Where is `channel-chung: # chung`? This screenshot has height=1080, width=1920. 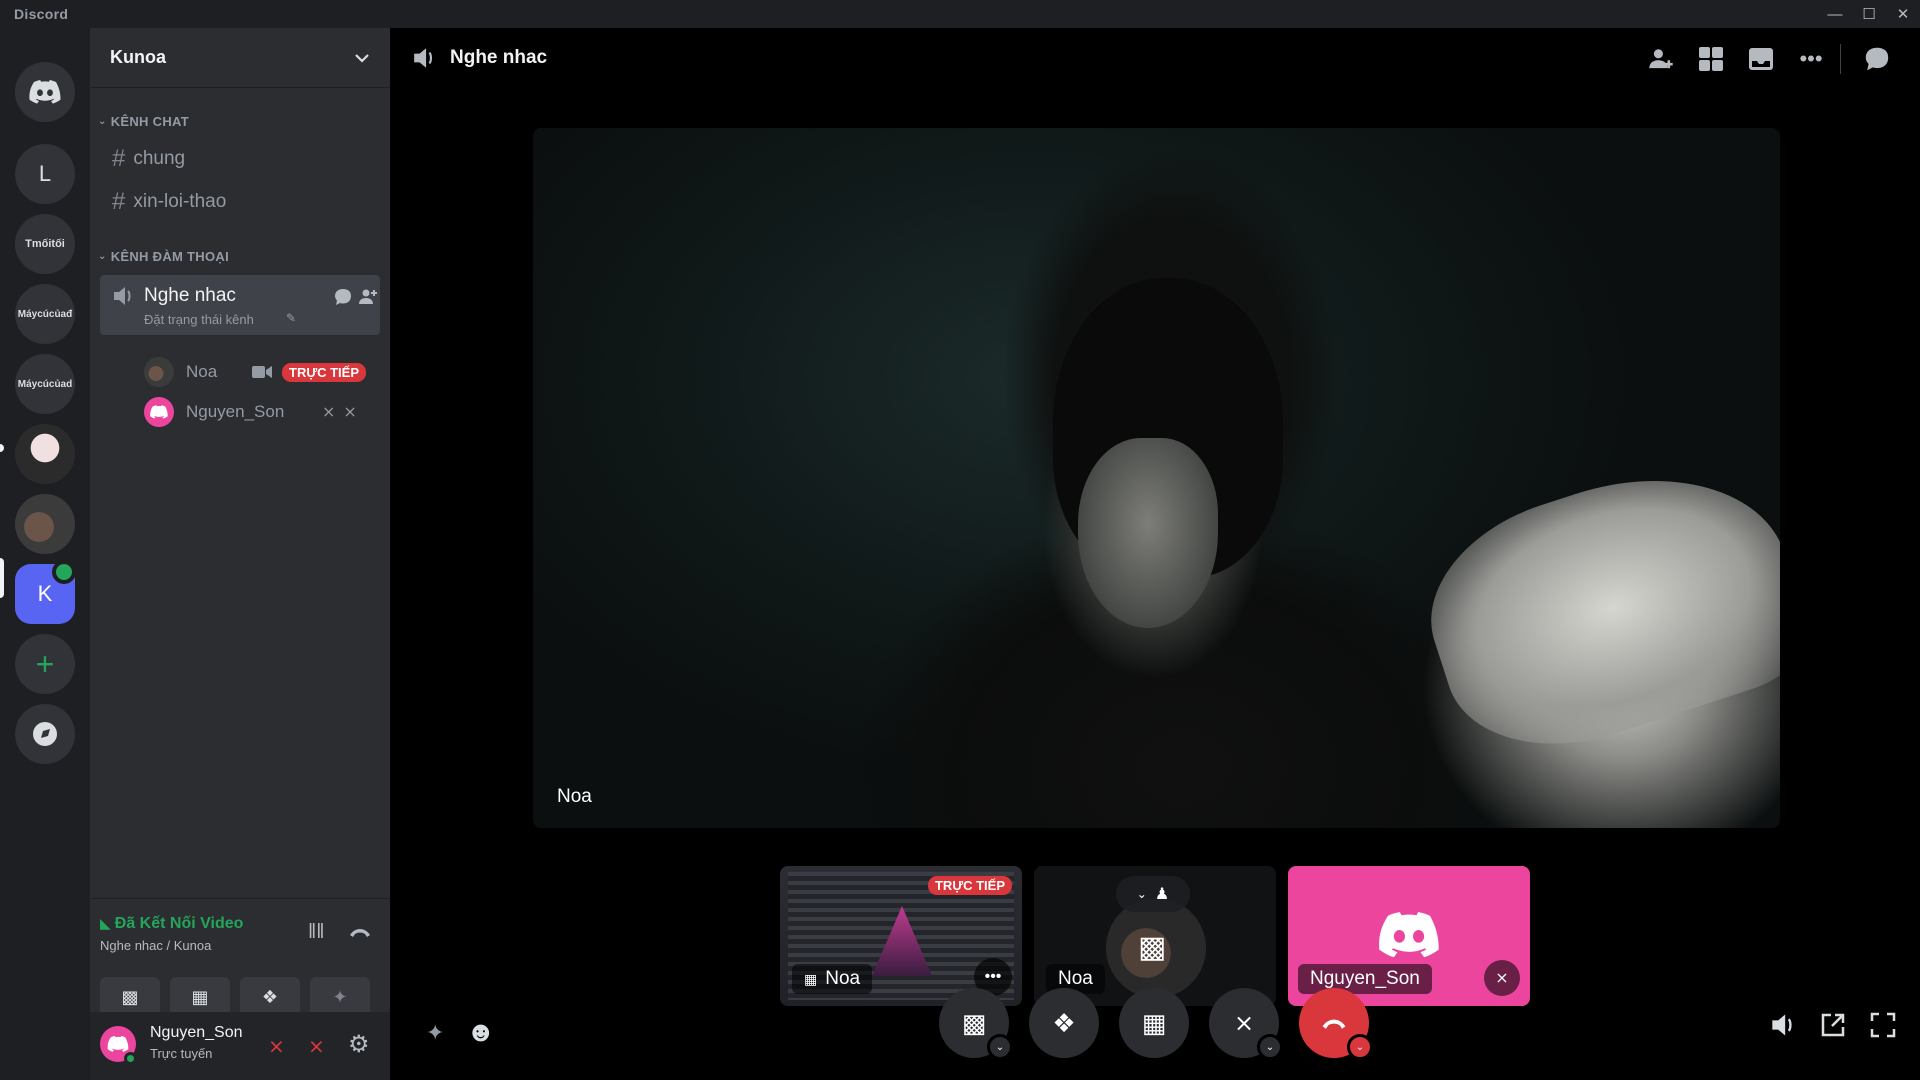 channel-chung: # chung is located at coordinates (240, 159).